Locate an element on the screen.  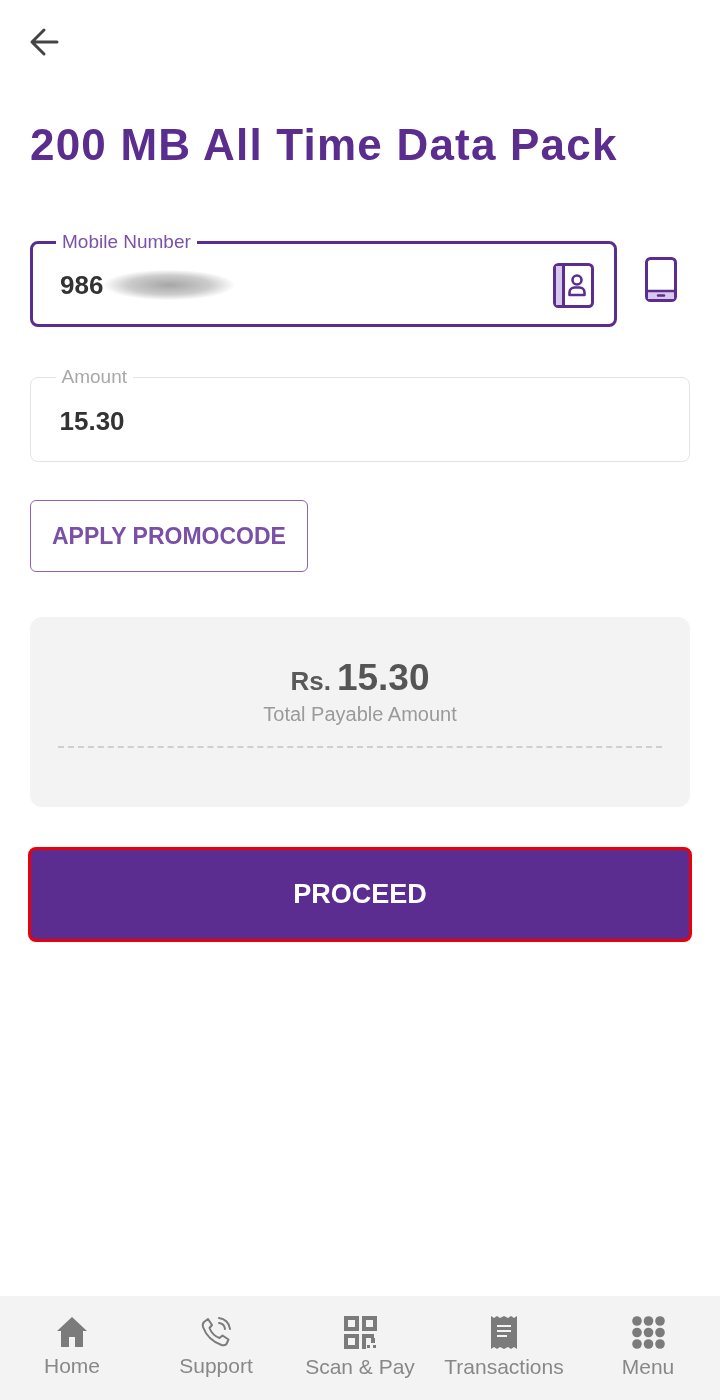
support-nav-item: Support is located at coordinates (216, 1348).